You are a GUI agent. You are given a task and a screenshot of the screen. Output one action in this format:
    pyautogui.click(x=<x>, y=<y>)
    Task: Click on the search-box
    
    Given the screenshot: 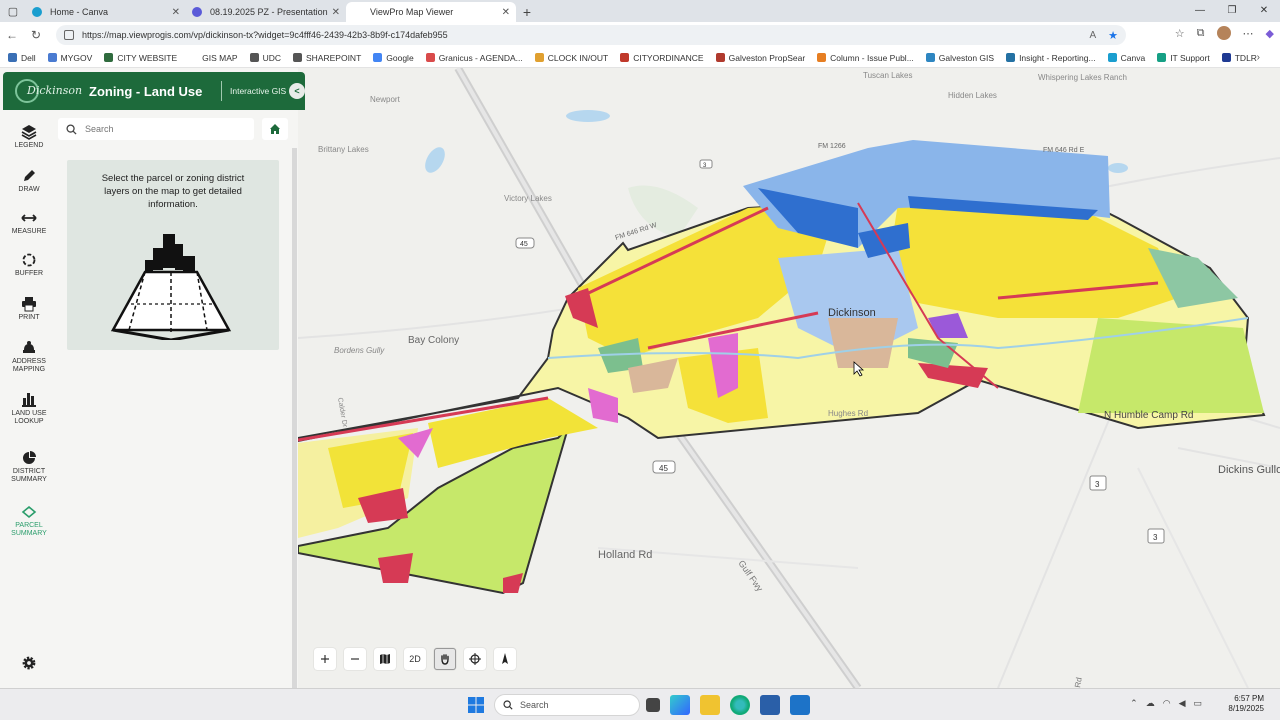 What is the action you would take?
    pyautogui.click(x=156, y=129)
    